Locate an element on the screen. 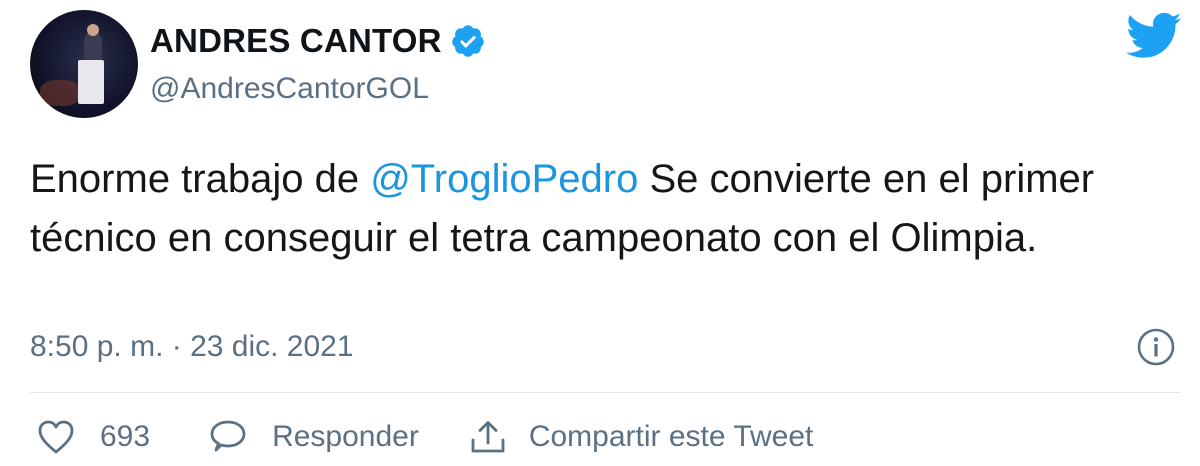 The image size is (1200, 466). info-icon is located at coordinates (1156, 347).